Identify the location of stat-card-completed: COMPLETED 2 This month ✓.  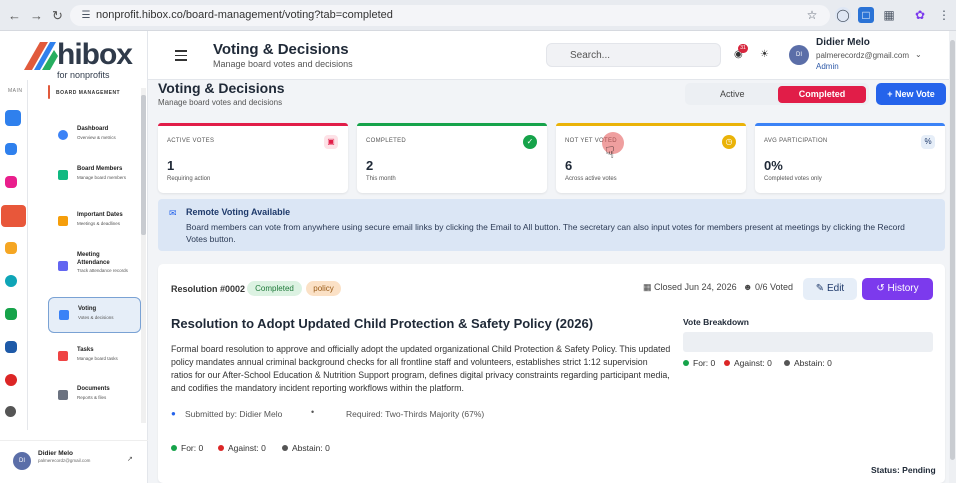
(452, 158).